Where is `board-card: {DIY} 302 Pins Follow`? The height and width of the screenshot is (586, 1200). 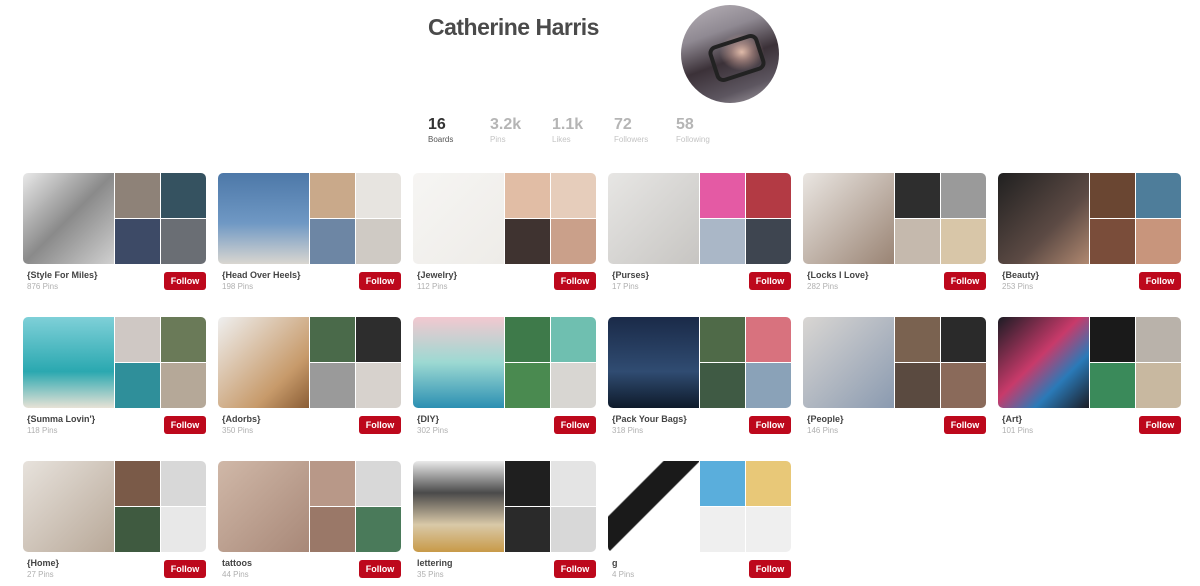
board-card: {DIY} 302 Pins Follow is located at coordinates (504, 376).